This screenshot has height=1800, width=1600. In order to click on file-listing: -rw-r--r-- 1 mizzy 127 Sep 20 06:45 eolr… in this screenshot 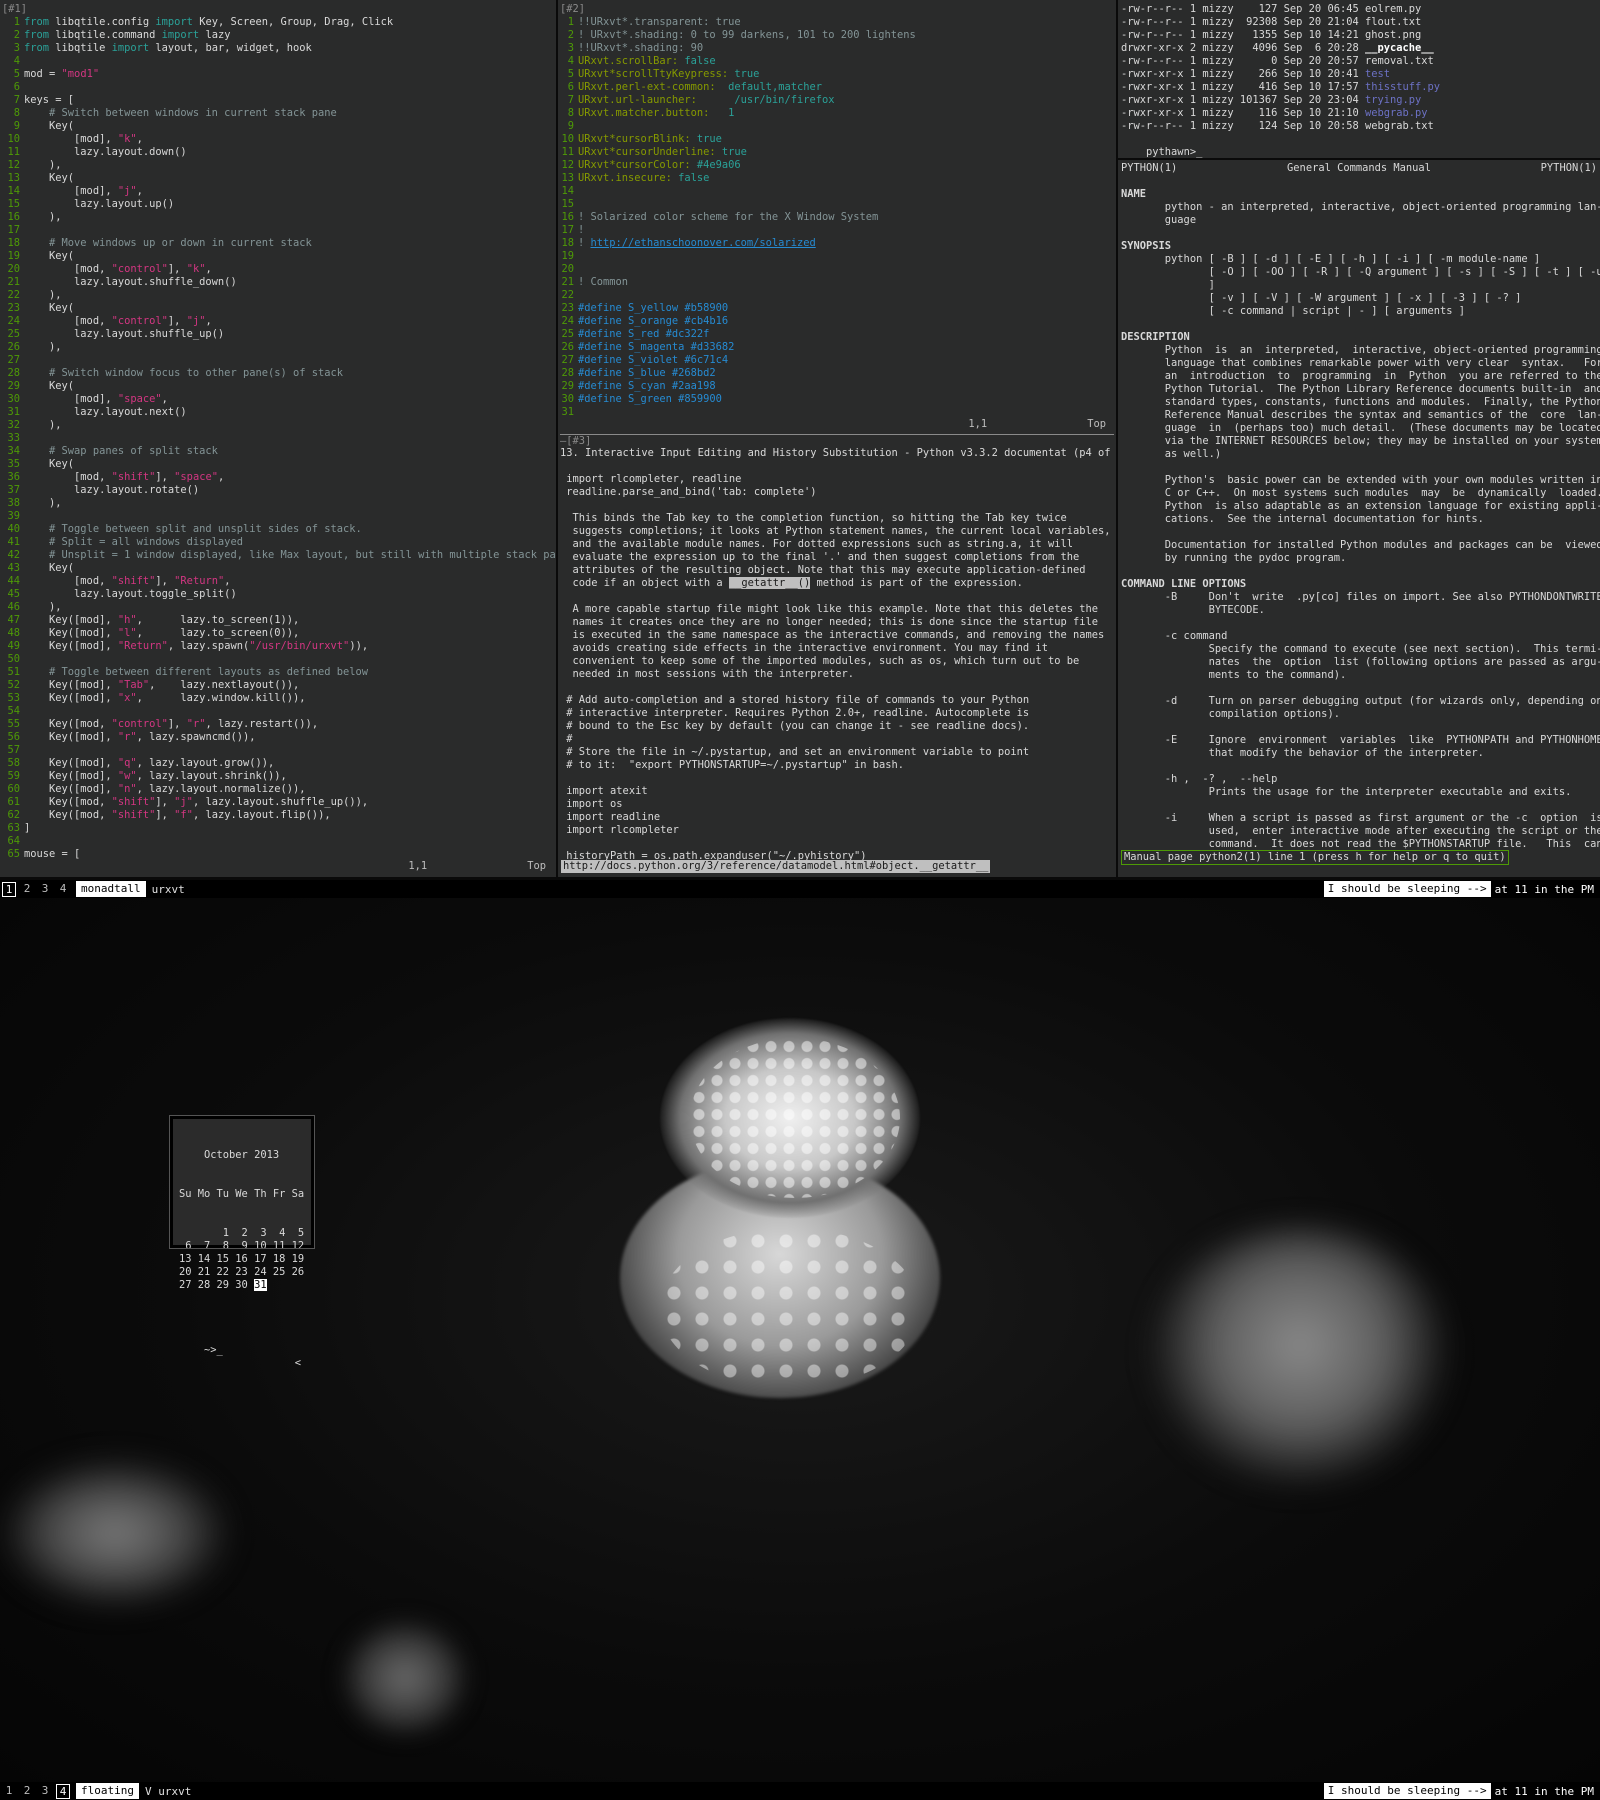, I will do `click(1359, 68)`.